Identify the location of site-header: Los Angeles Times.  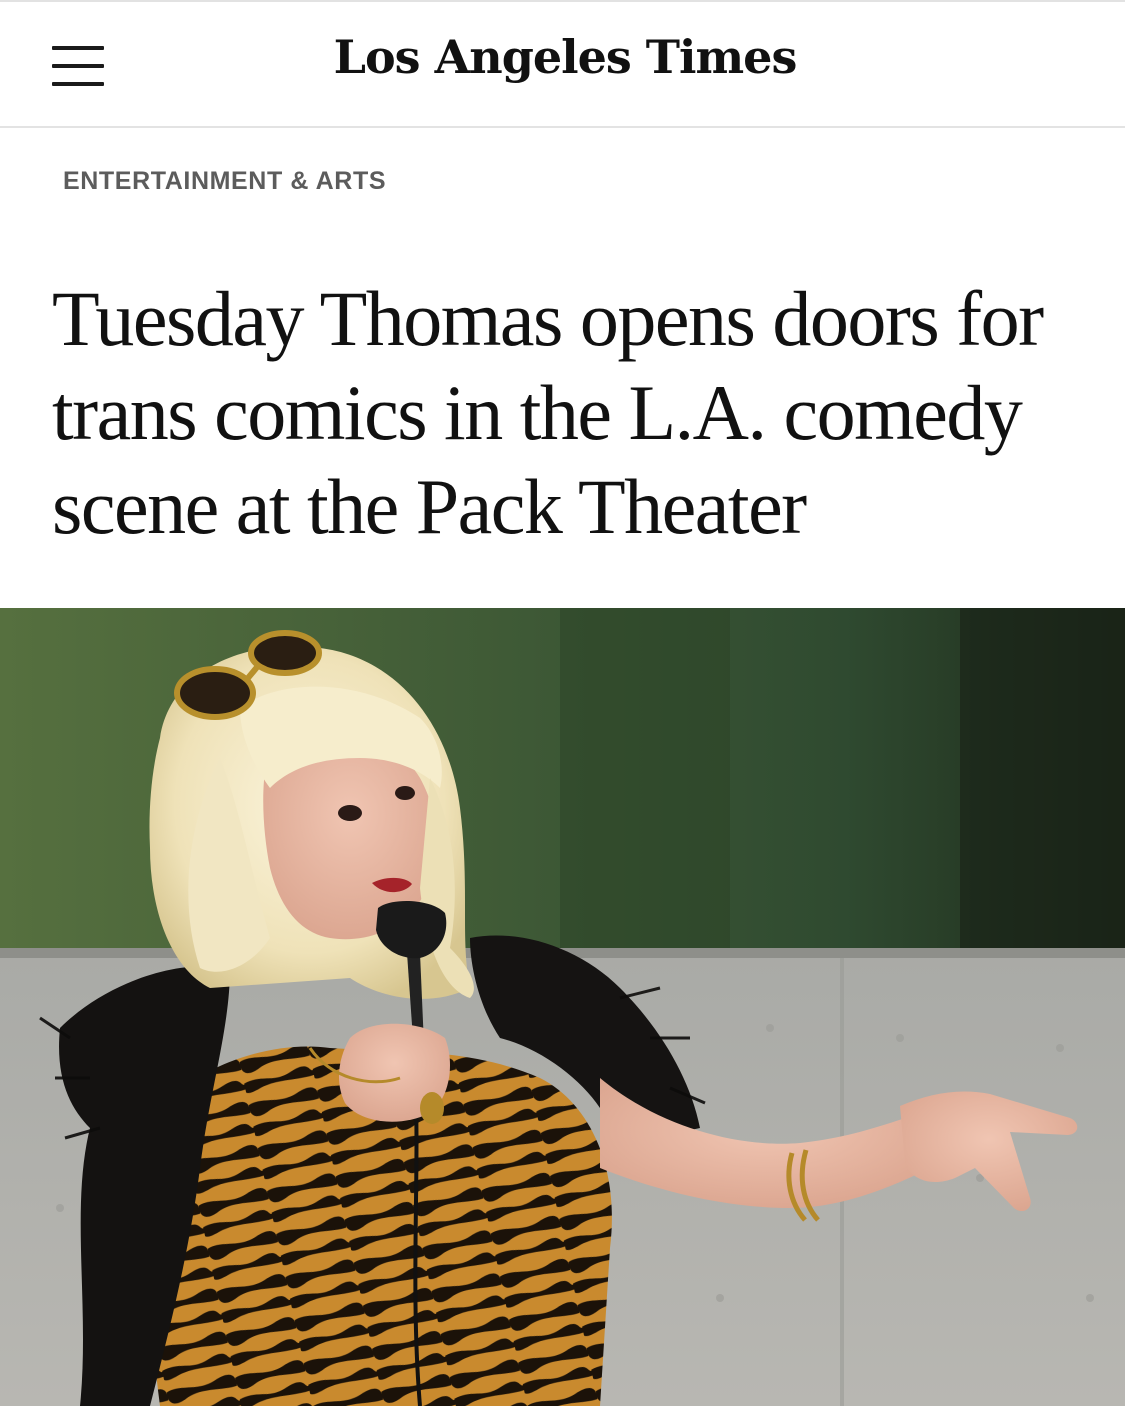
(562, 65).